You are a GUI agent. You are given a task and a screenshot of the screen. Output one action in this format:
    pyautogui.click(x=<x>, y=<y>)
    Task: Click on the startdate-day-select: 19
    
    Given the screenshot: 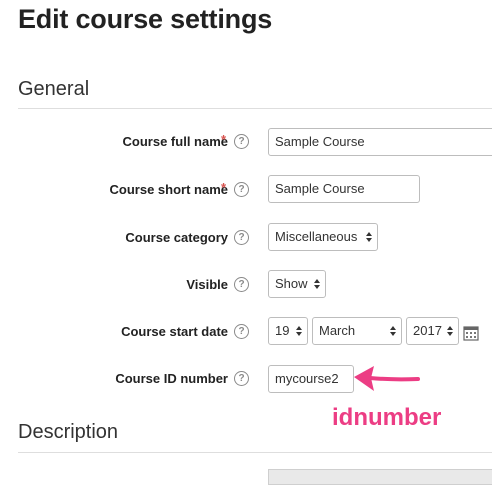 What is the action you would take?
    pyautogui.click(x=288, y=331)
    